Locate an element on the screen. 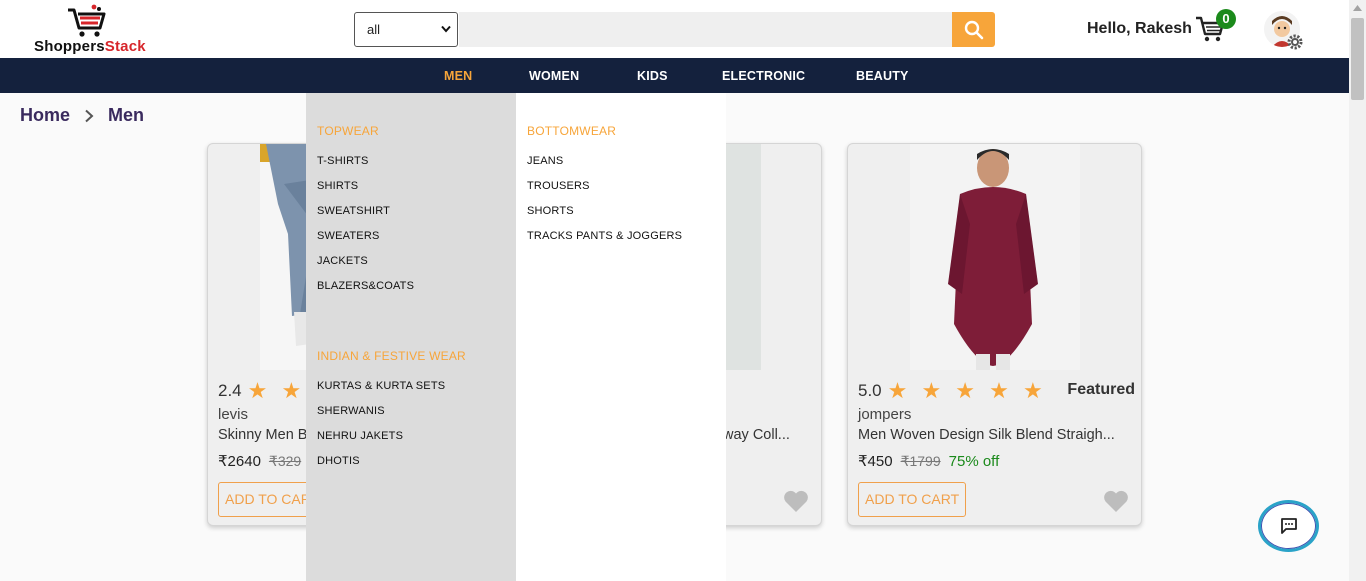  rating-value: 5.0 is located at coordinates (870, 390).